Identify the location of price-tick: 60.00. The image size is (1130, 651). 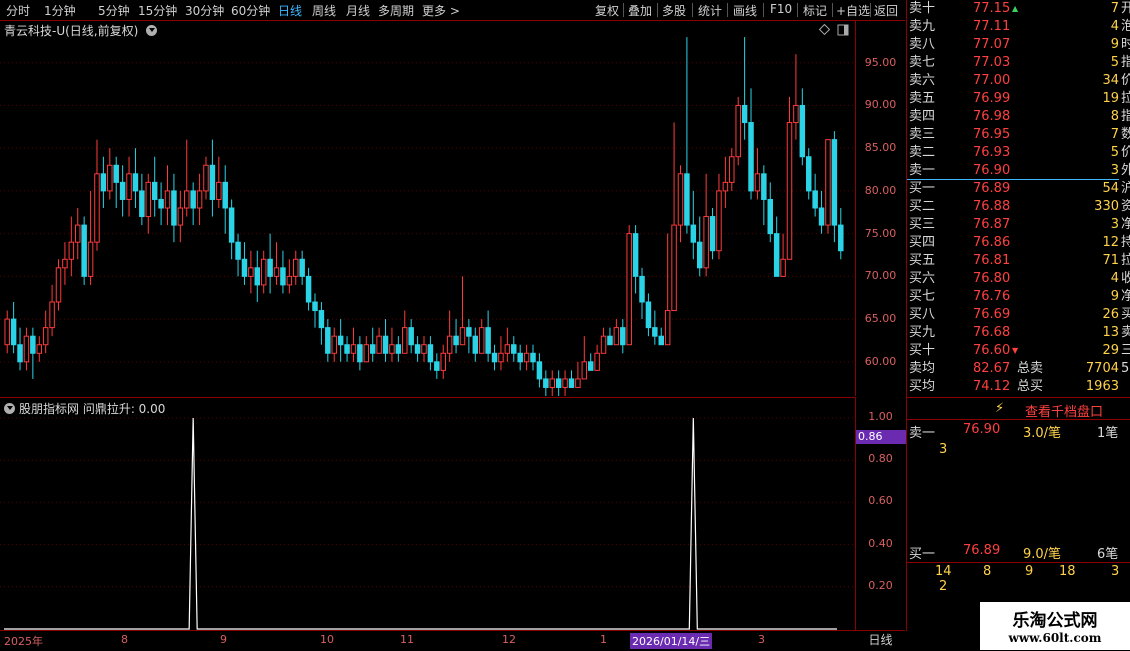
(880, 361).